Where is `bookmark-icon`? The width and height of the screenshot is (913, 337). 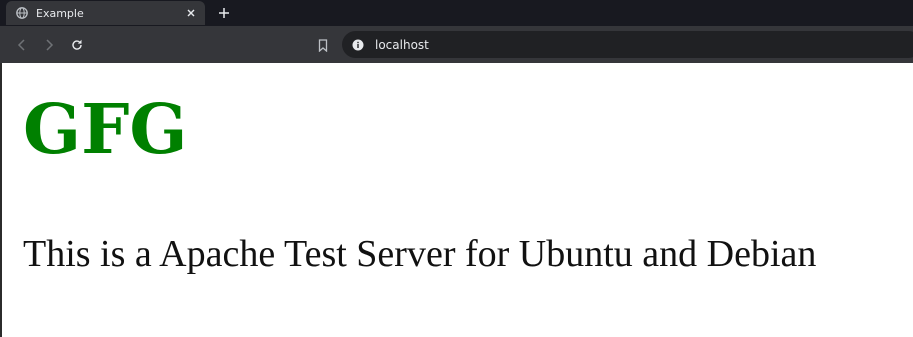
bookmark-icon is located at coordinates (323, 45).